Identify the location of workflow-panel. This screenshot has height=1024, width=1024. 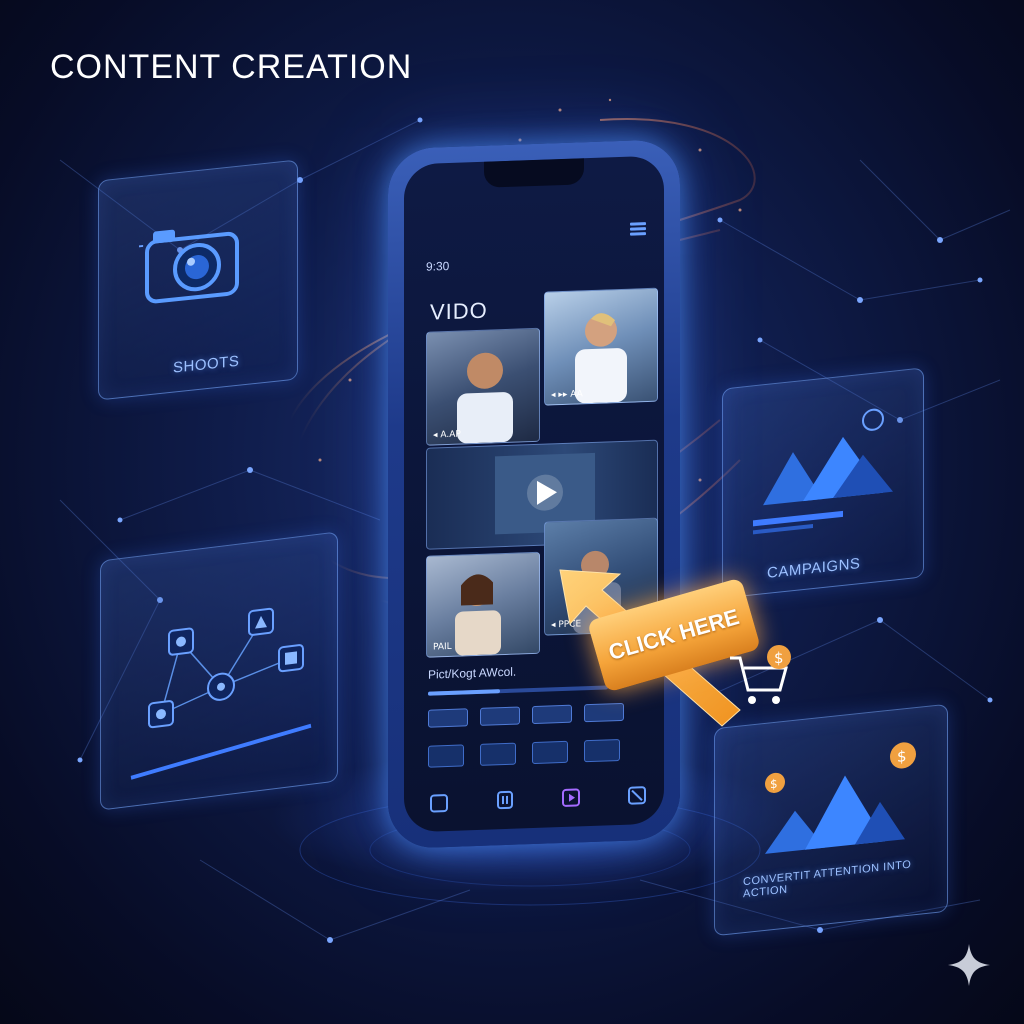
(219, 671).